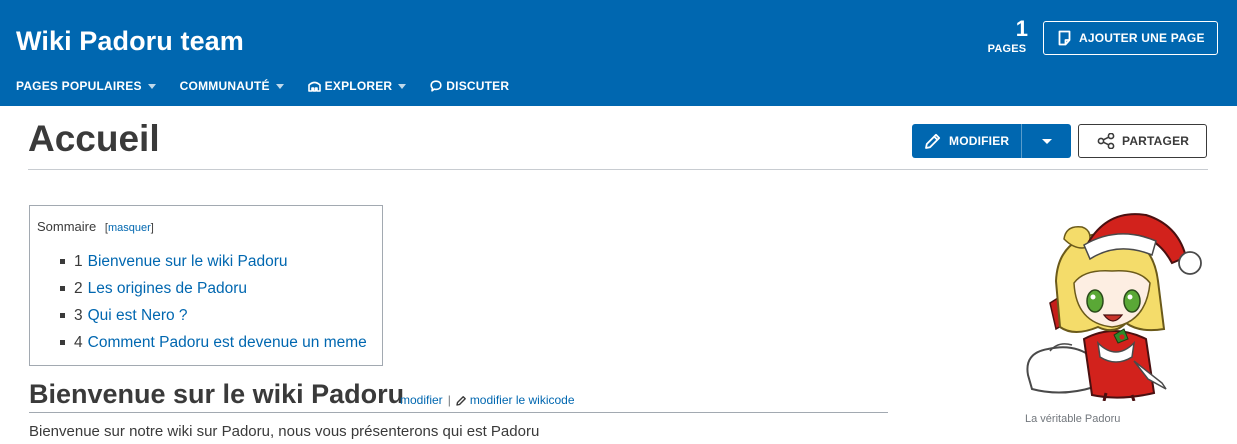 Image resolution: width=1237 pixels, height=444 pixels. Describe the element at coordinates (314, 86) in the screenshot. I see `explore-icon` at that location.